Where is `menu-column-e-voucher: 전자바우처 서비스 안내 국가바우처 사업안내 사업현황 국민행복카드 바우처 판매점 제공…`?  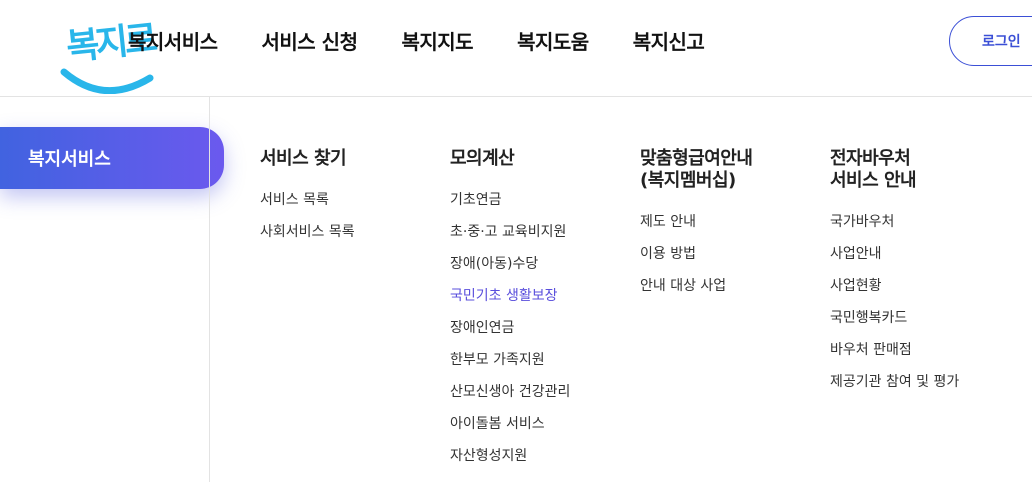 menu-column-e-voucher: 전자바우처 서비스 안내 국가바우처 사업안내 사업현황 국민행복카드 바우처 판매점 제공… is located at coordinates (894, 273).